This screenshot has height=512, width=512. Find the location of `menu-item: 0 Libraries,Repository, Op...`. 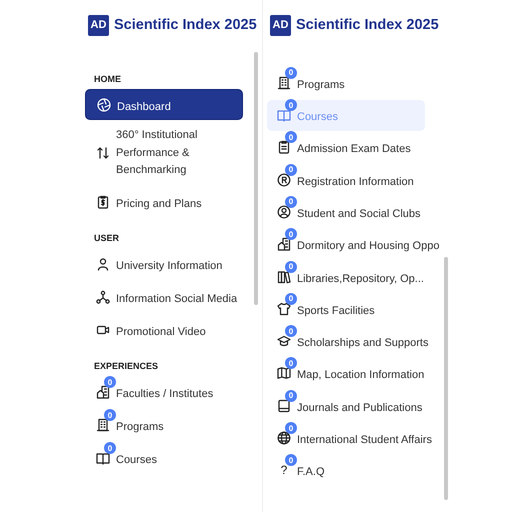

menu-item: 0 Libraries,Repository, Op... is located at coordinates (346, 276).